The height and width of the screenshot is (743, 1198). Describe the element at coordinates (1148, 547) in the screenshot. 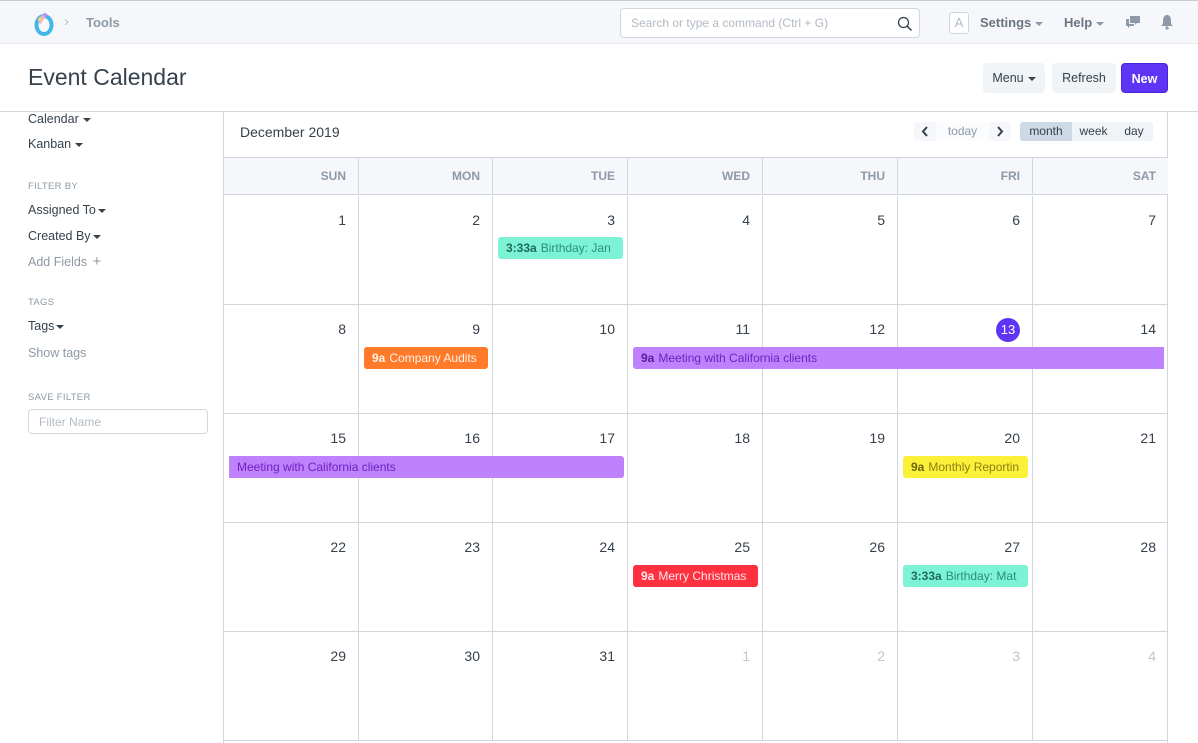

I see `day-number: 28` at that location.